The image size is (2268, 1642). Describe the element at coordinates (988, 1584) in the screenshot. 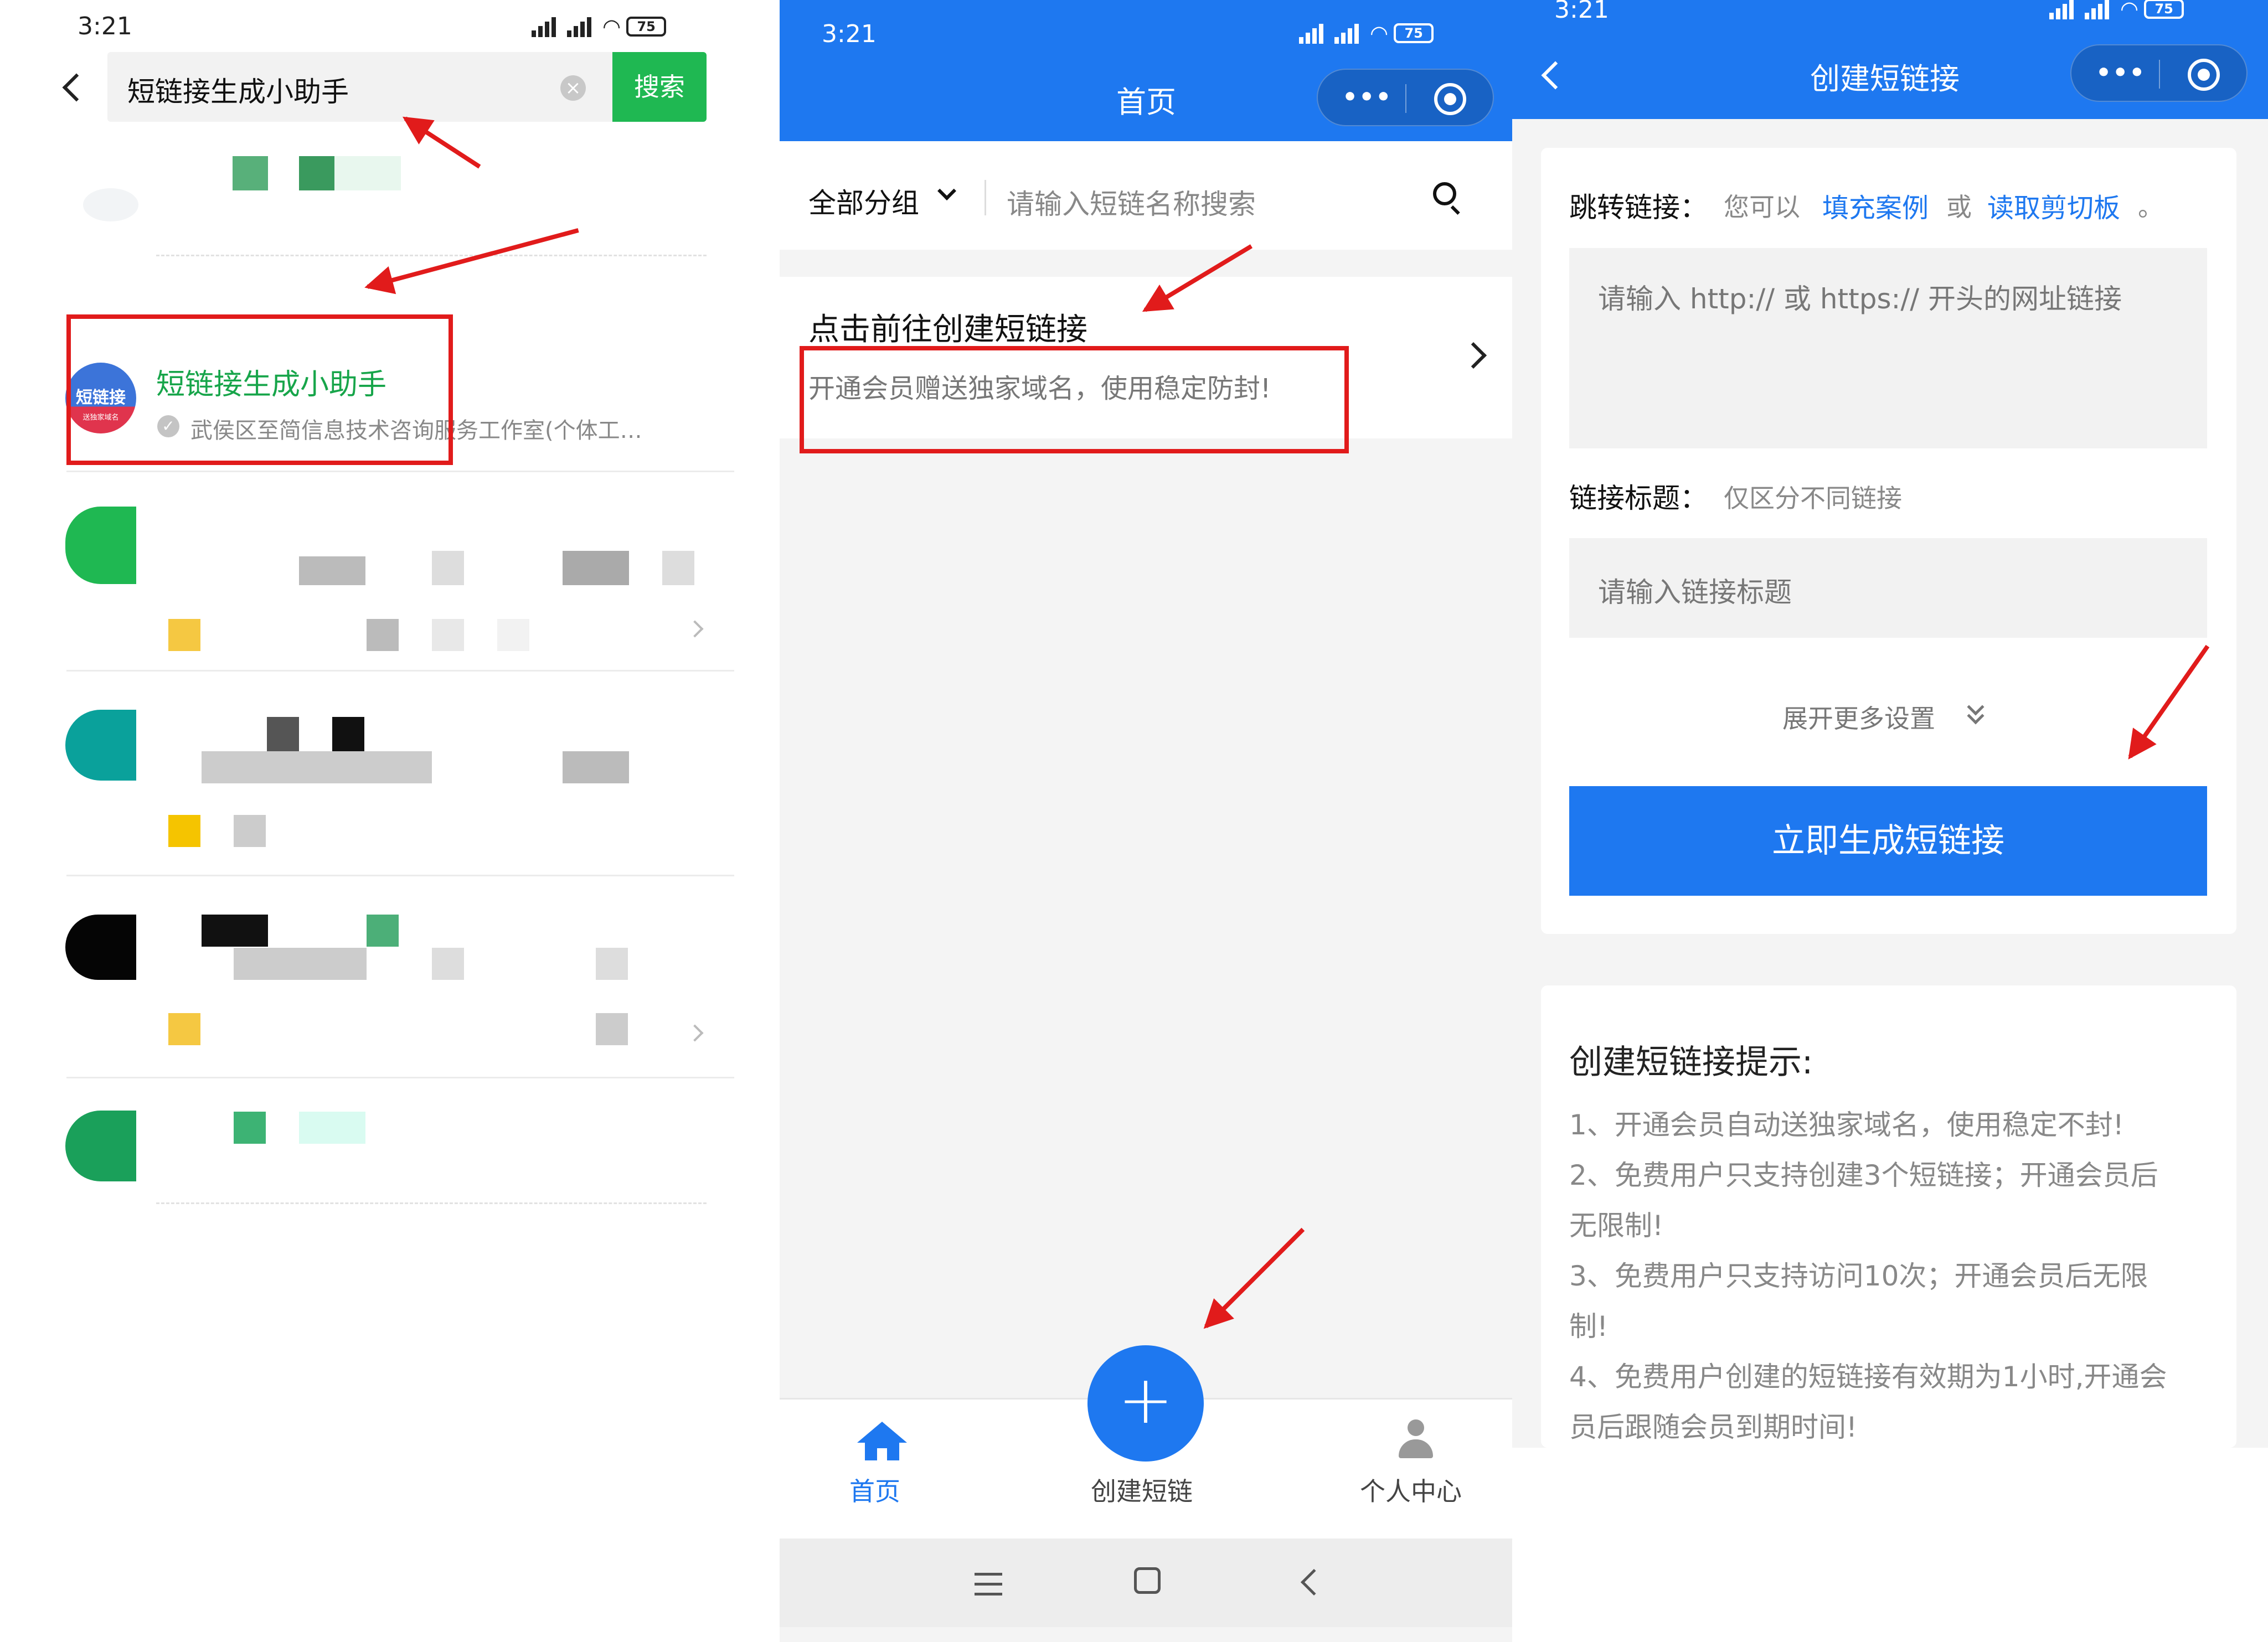

I see `menu-icon` at that location.